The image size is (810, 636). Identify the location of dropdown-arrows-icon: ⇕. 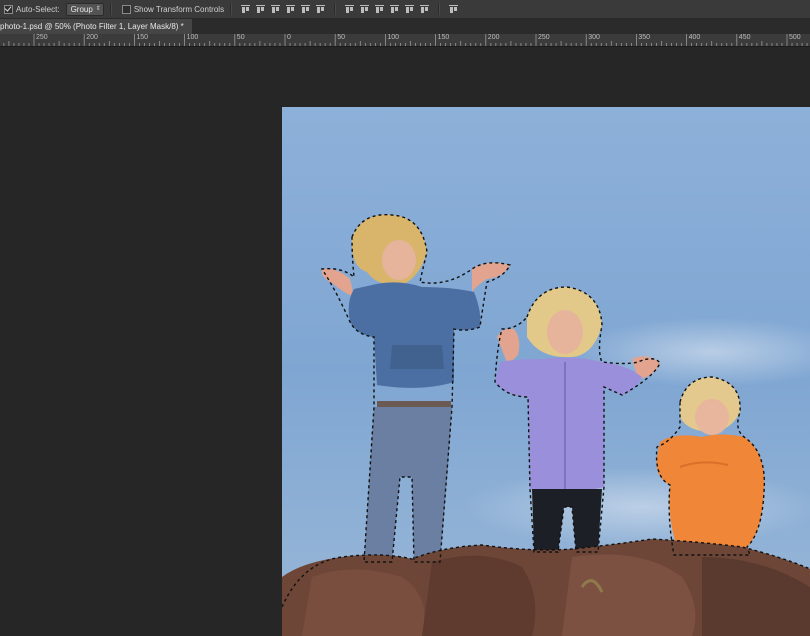
(98, 8).